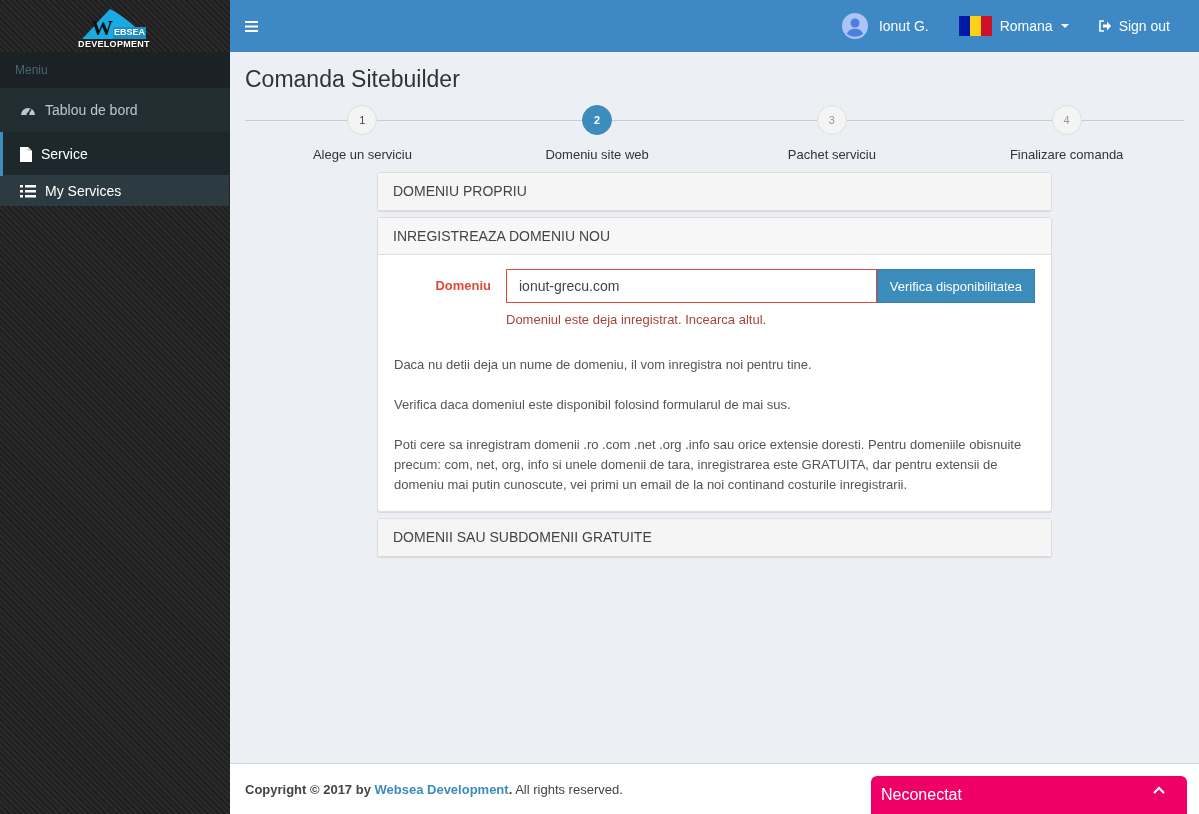 The height and width of the screenshot is (814, 1199). Describe the element at coordinates (362, 154) in the screenshot. I see `step-label: Alege un serviciu` at that location.